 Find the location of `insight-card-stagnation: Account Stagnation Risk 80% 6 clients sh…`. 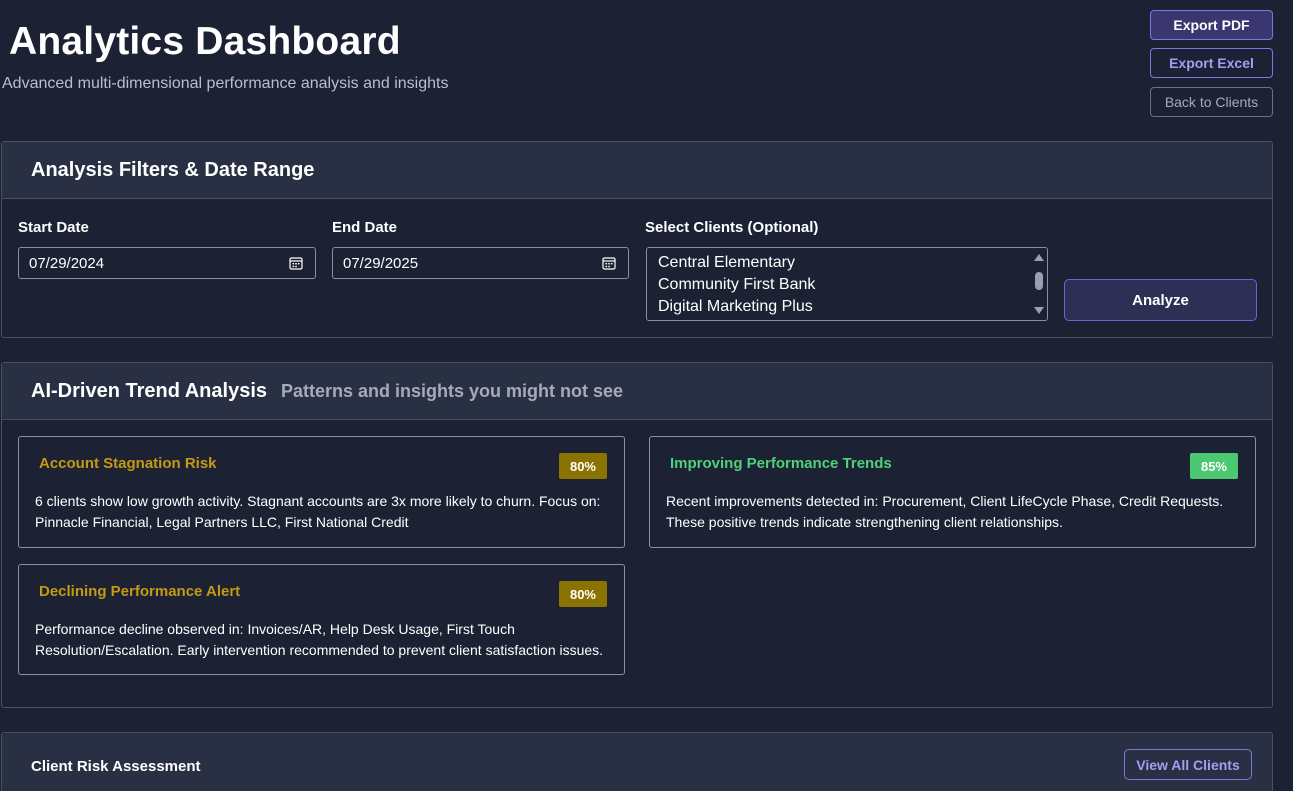

insight-card-stagnation: Account Stagnation Risk 80% 6 clients sh… is located at coordinates (321, 492).